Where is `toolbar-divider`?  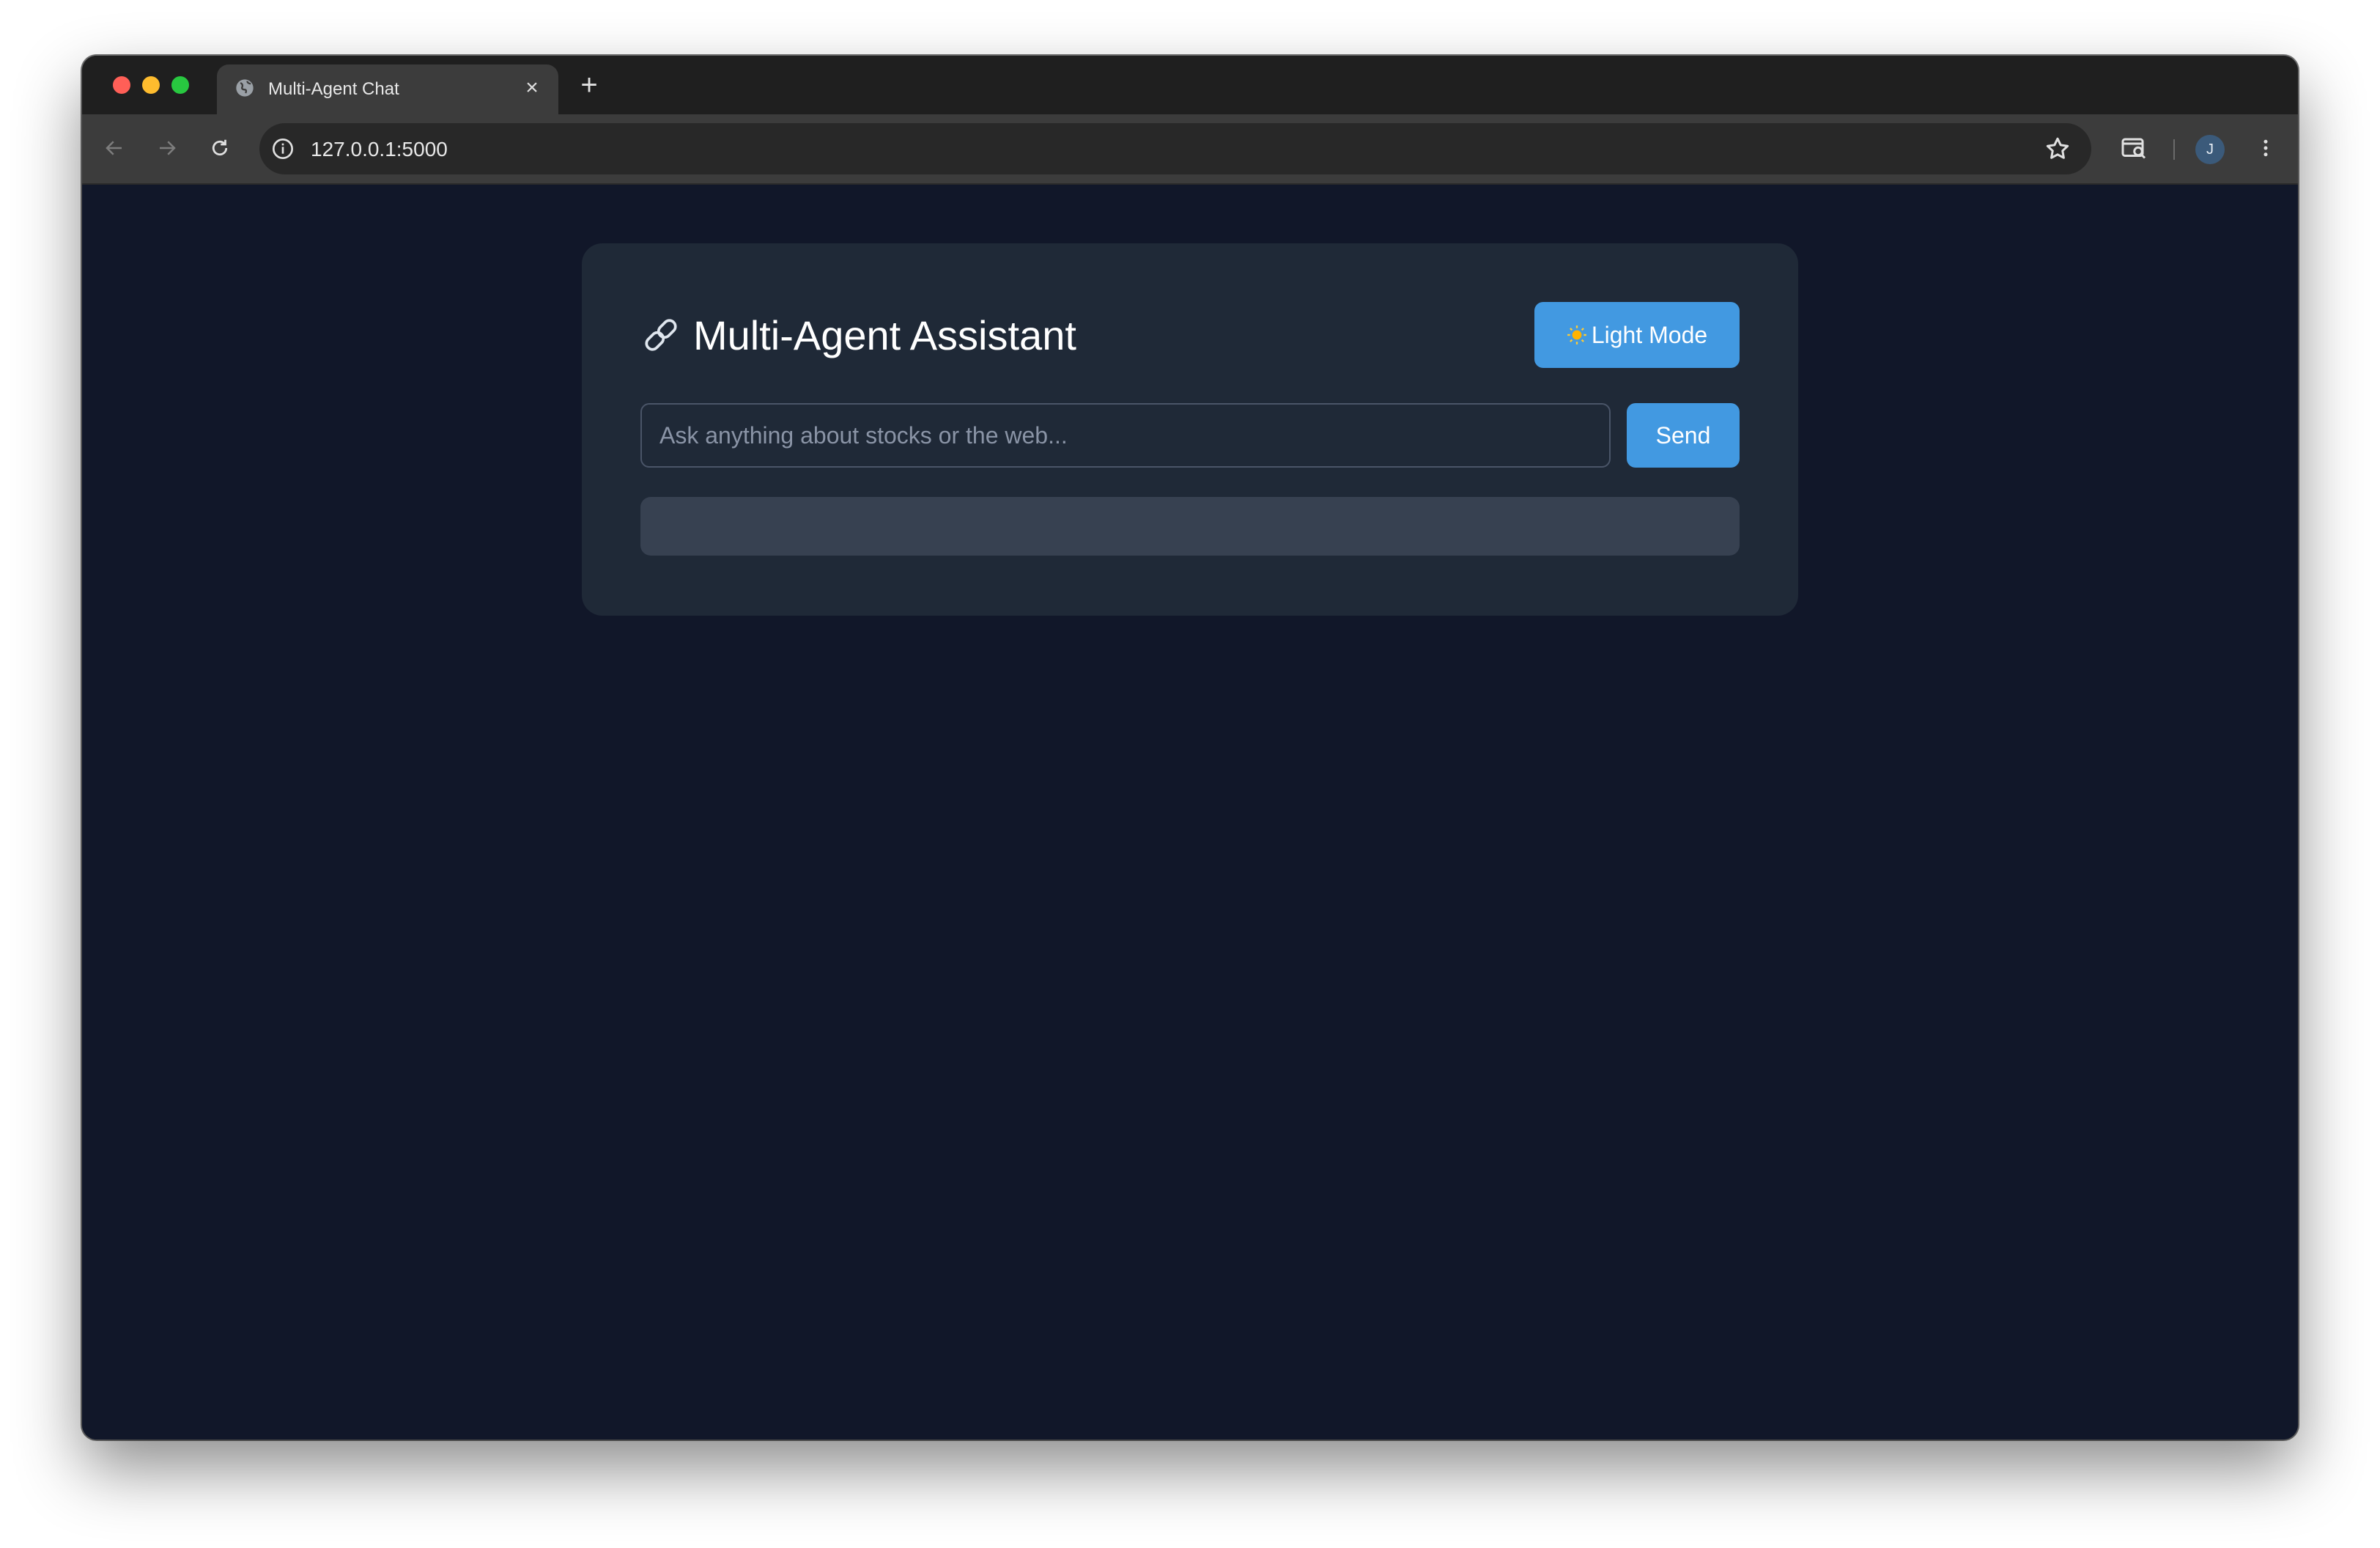
toolbar-divider is located at coordinates (2174, 149).